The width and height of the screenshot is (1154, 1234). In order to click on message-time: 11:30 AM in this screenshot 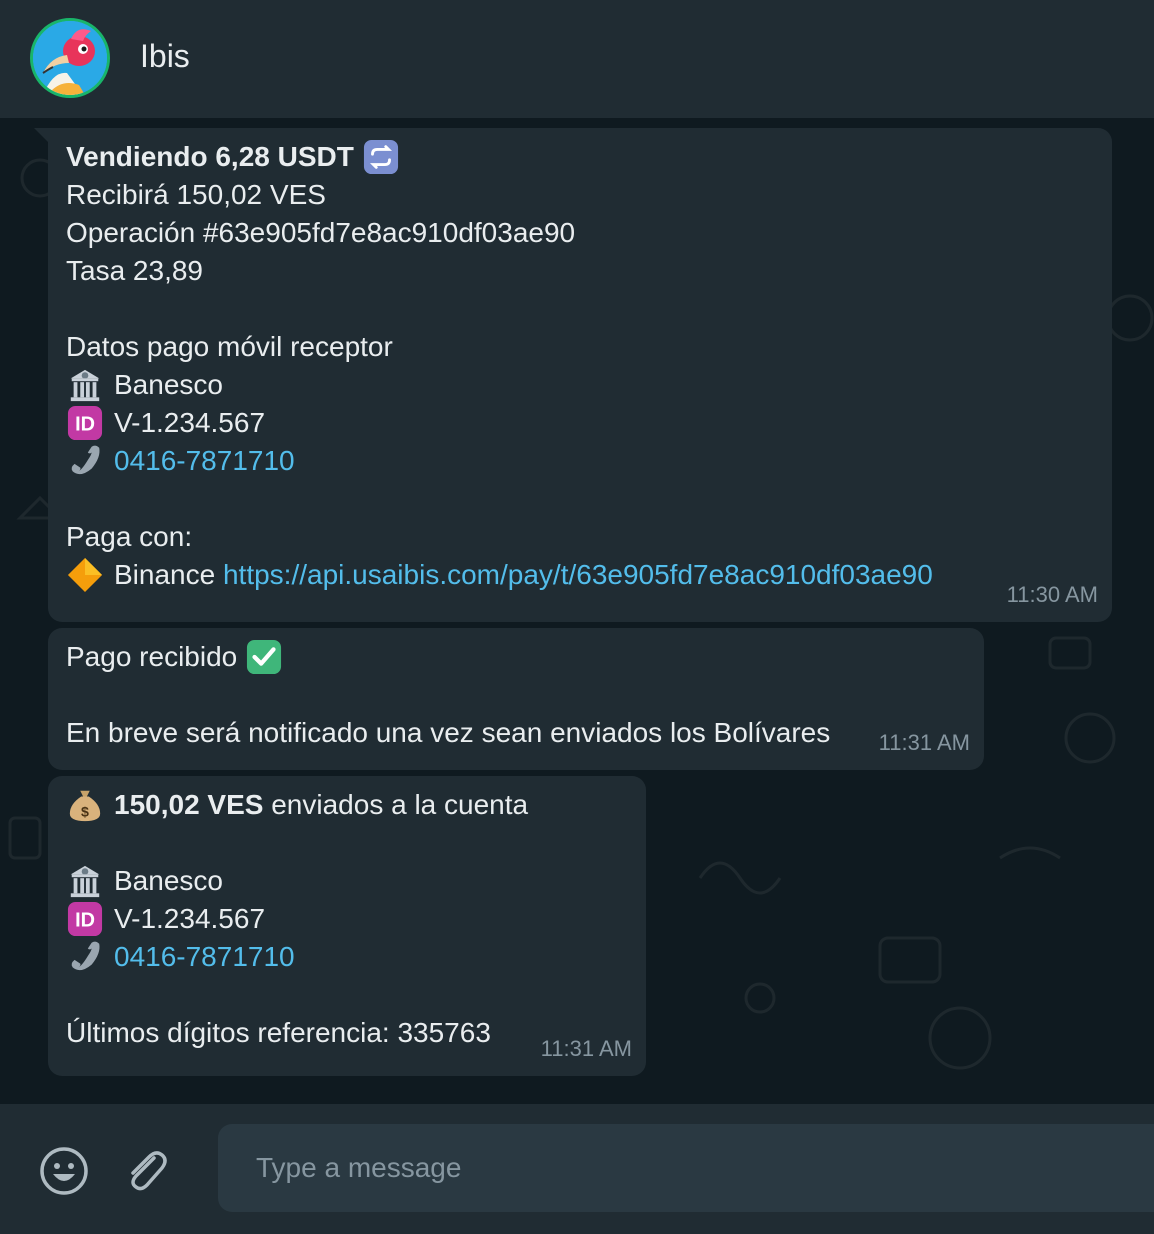, I will do `click(1052, 594)`.